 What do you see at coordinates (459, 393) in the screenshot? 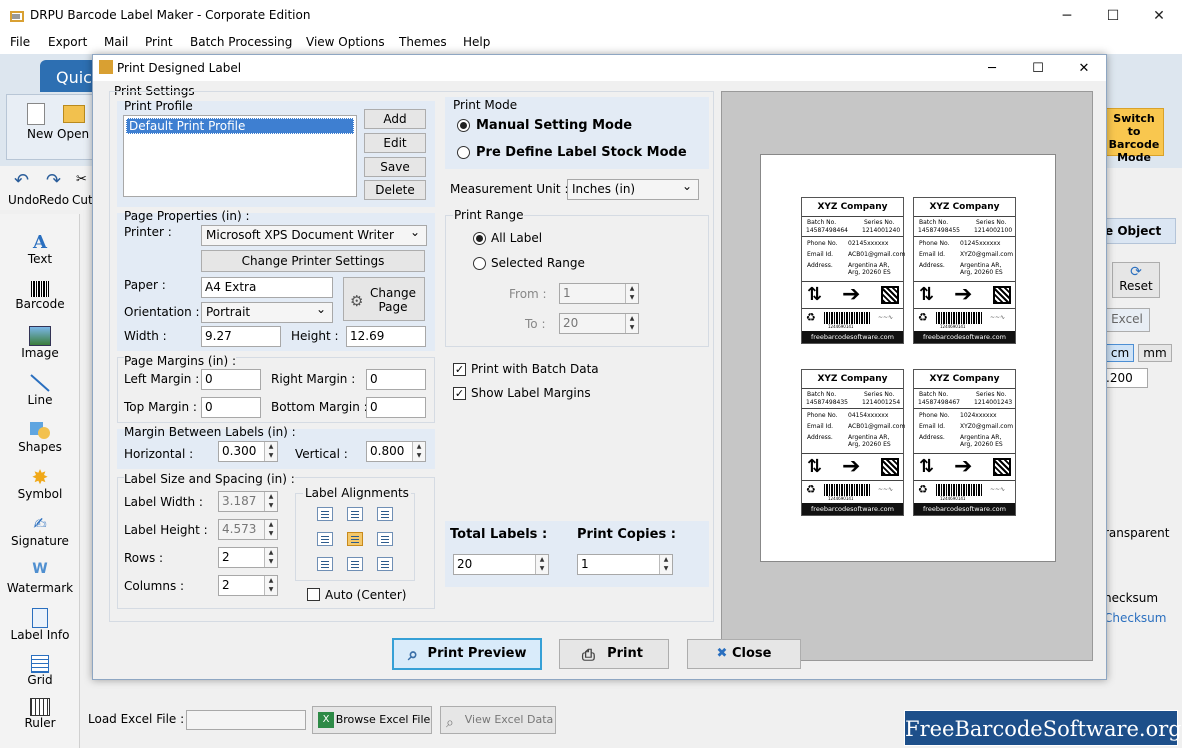
I see `show-margins-checkbox: ✓` at bounding box center [459, 393].